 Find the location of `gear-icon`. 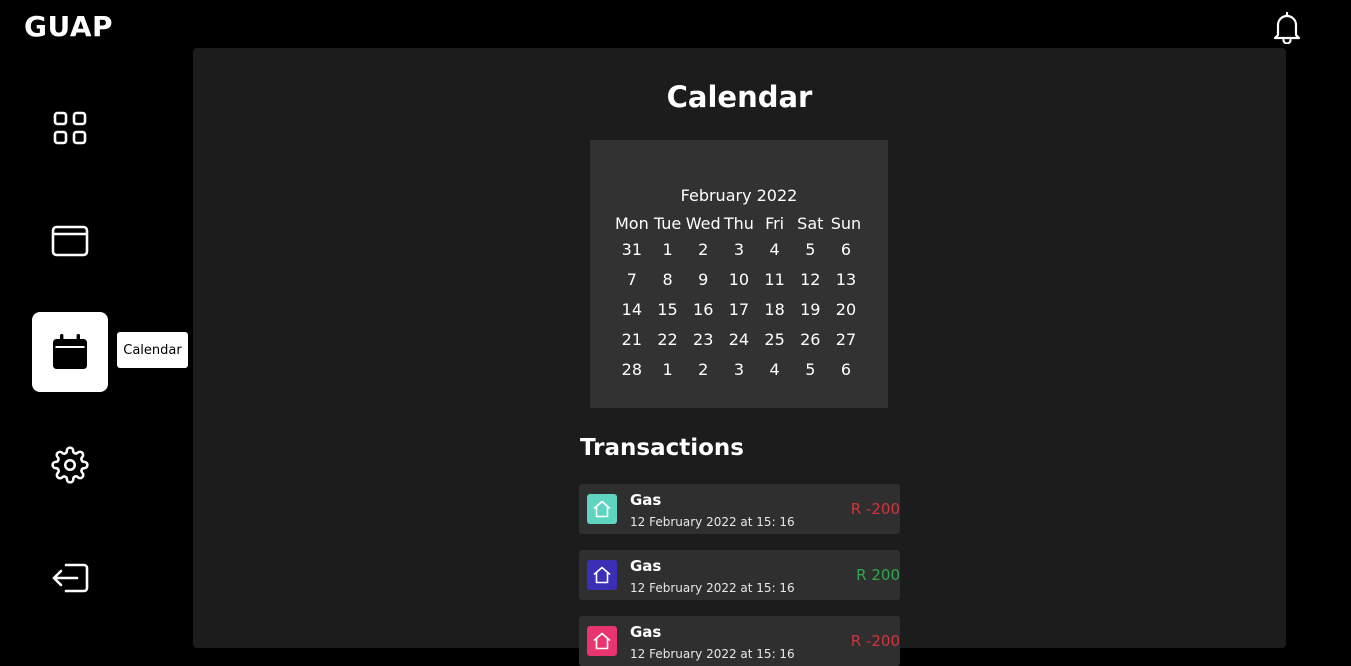

gear-icon is located at coordinates (70, 465).